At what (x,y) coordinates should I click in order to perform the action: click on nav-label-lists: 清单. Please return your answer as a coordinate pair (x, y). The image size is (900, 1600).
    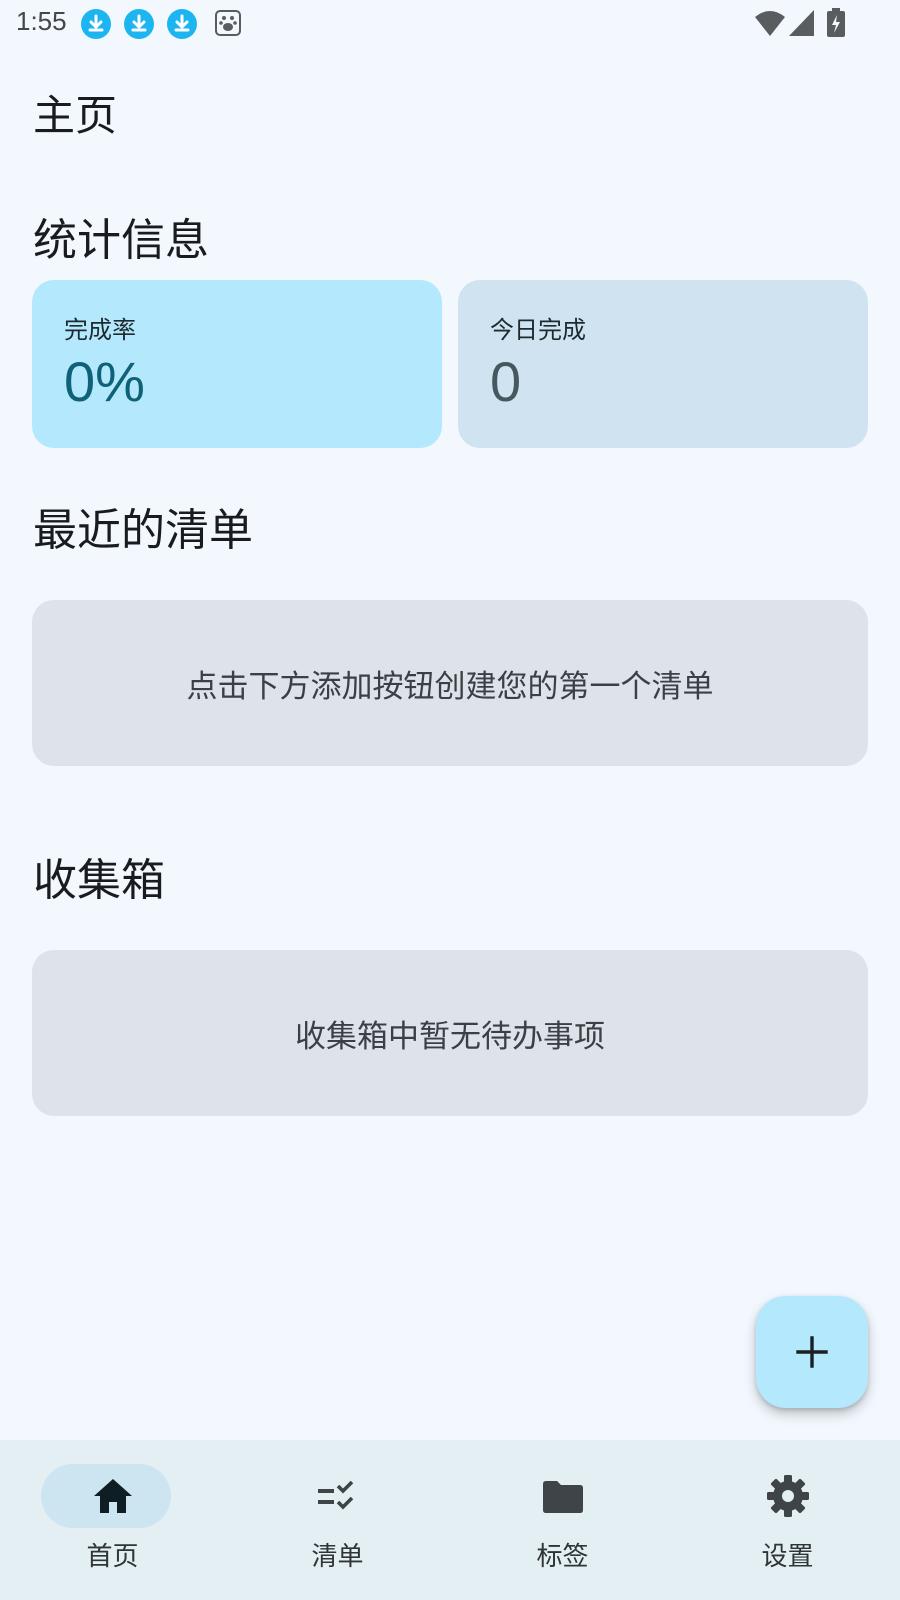
    Looking at the image, I should click on (337, 1557).